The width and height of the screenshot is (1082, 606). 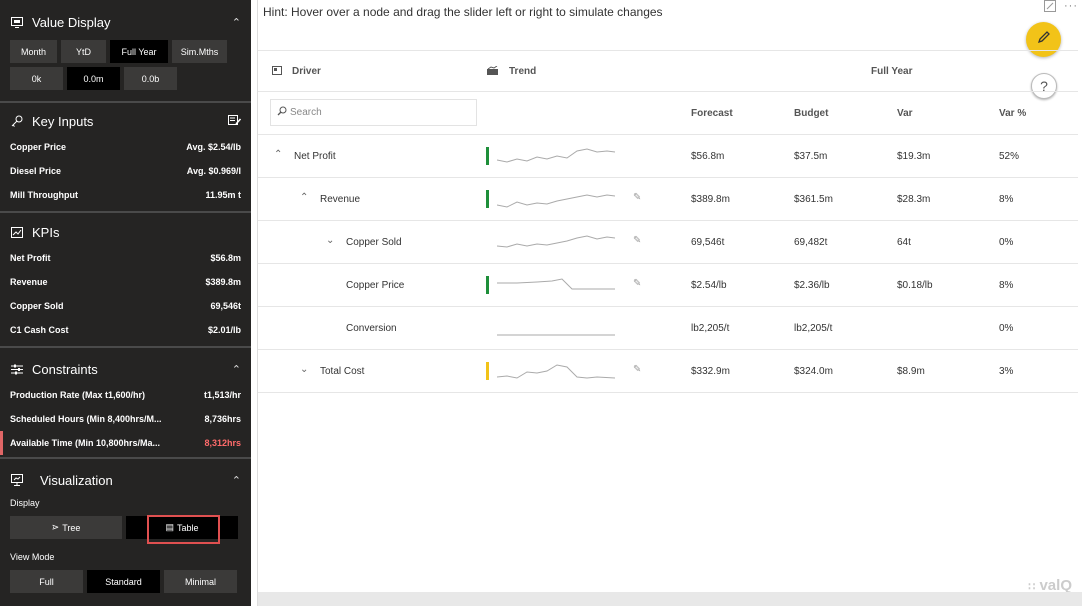 What do you see at coordinates (33, 51) in the screenshot?
I see `period-month-button: Month` at bounding box center [33, 51].